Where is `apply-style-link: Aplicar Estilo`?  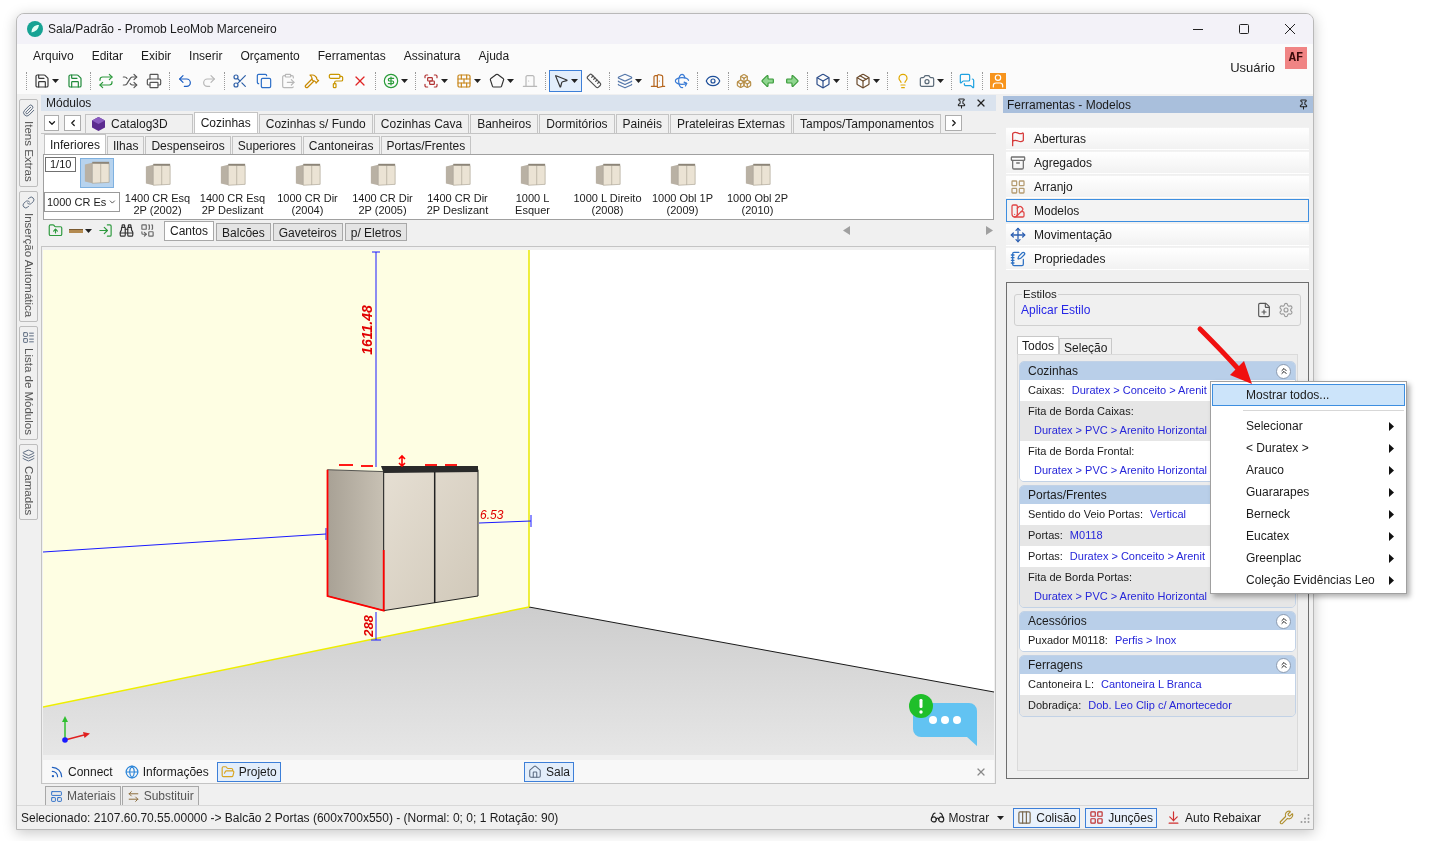 apply-style-link: Aplicar Estilo is located at coordinates (1056, 310).